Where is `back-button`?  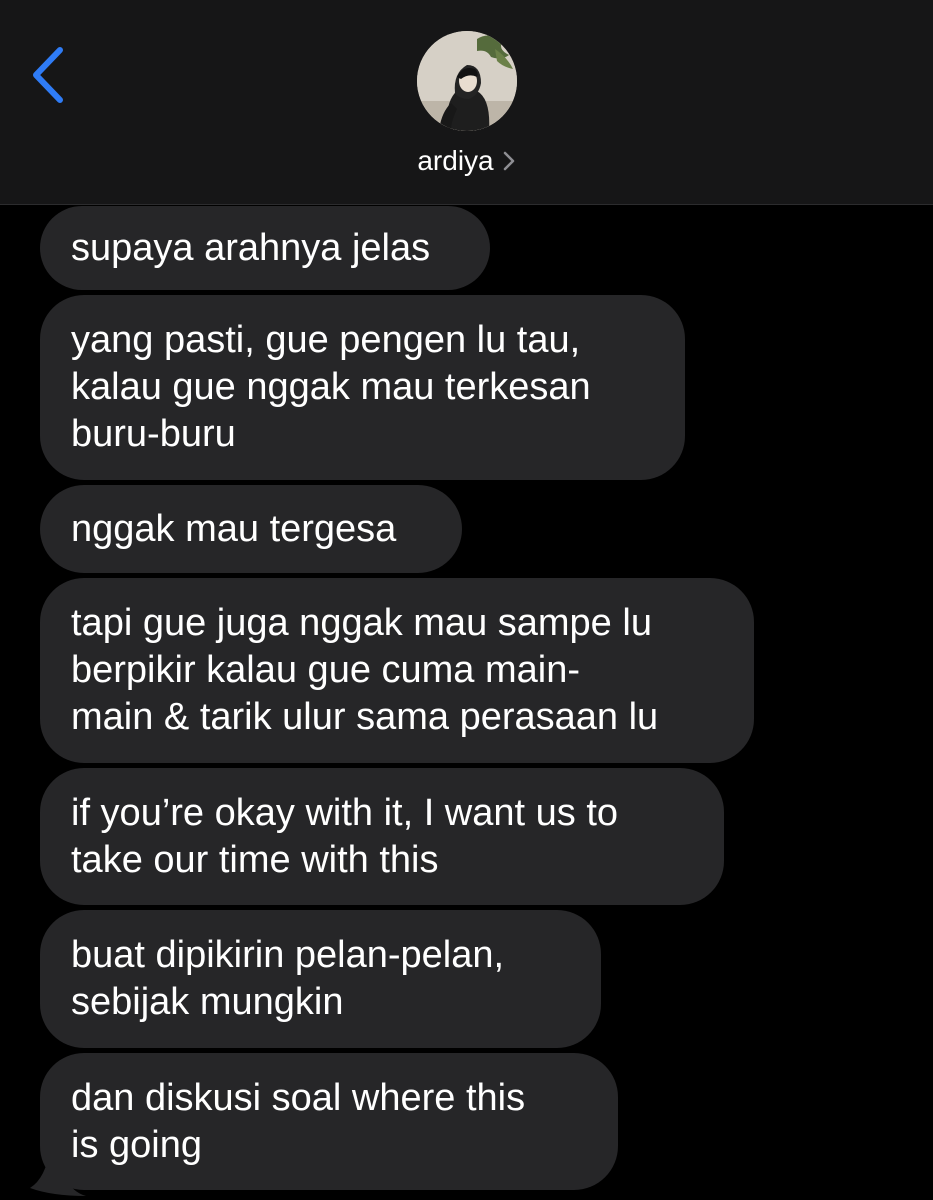
back-button is located at coordinates (52, 75).